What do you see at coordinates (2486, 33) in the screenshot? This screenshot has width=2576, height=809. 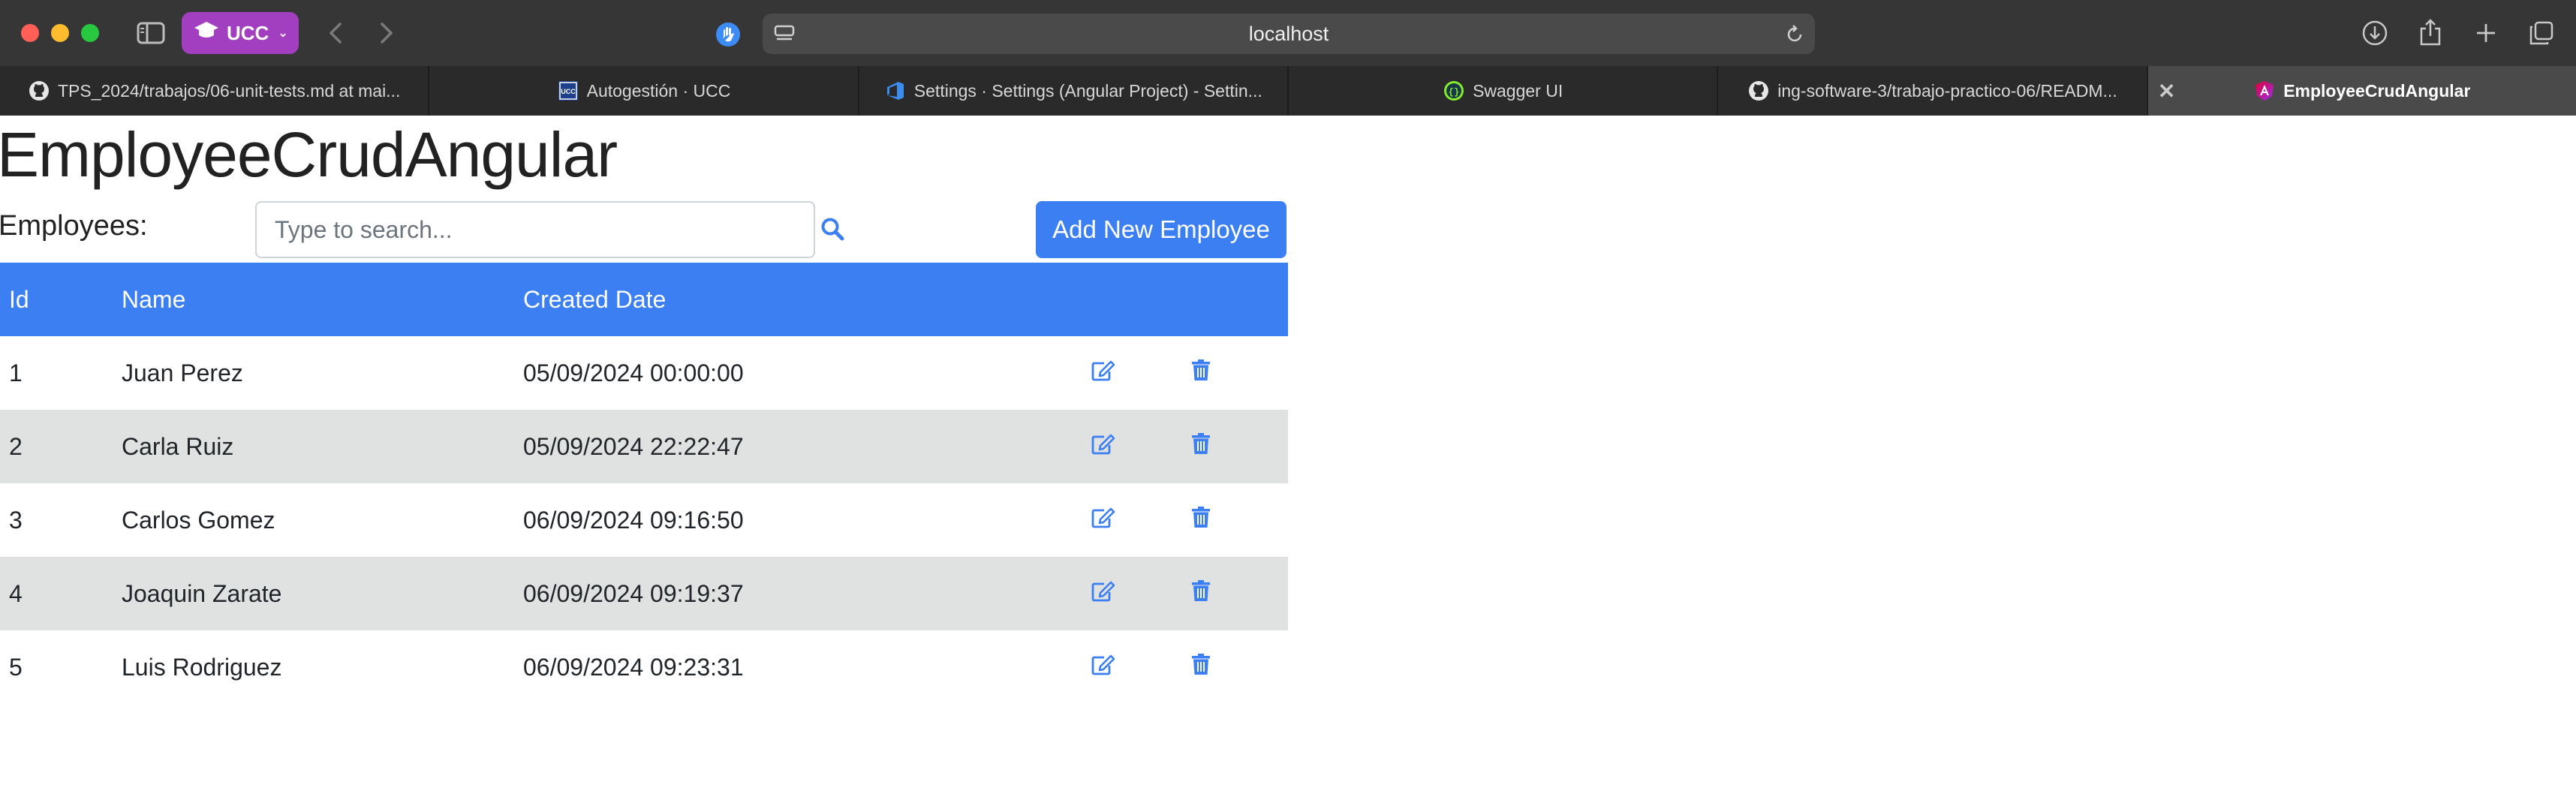 I see `new-tab-plus-icon` at bounding box center [2486, 33].